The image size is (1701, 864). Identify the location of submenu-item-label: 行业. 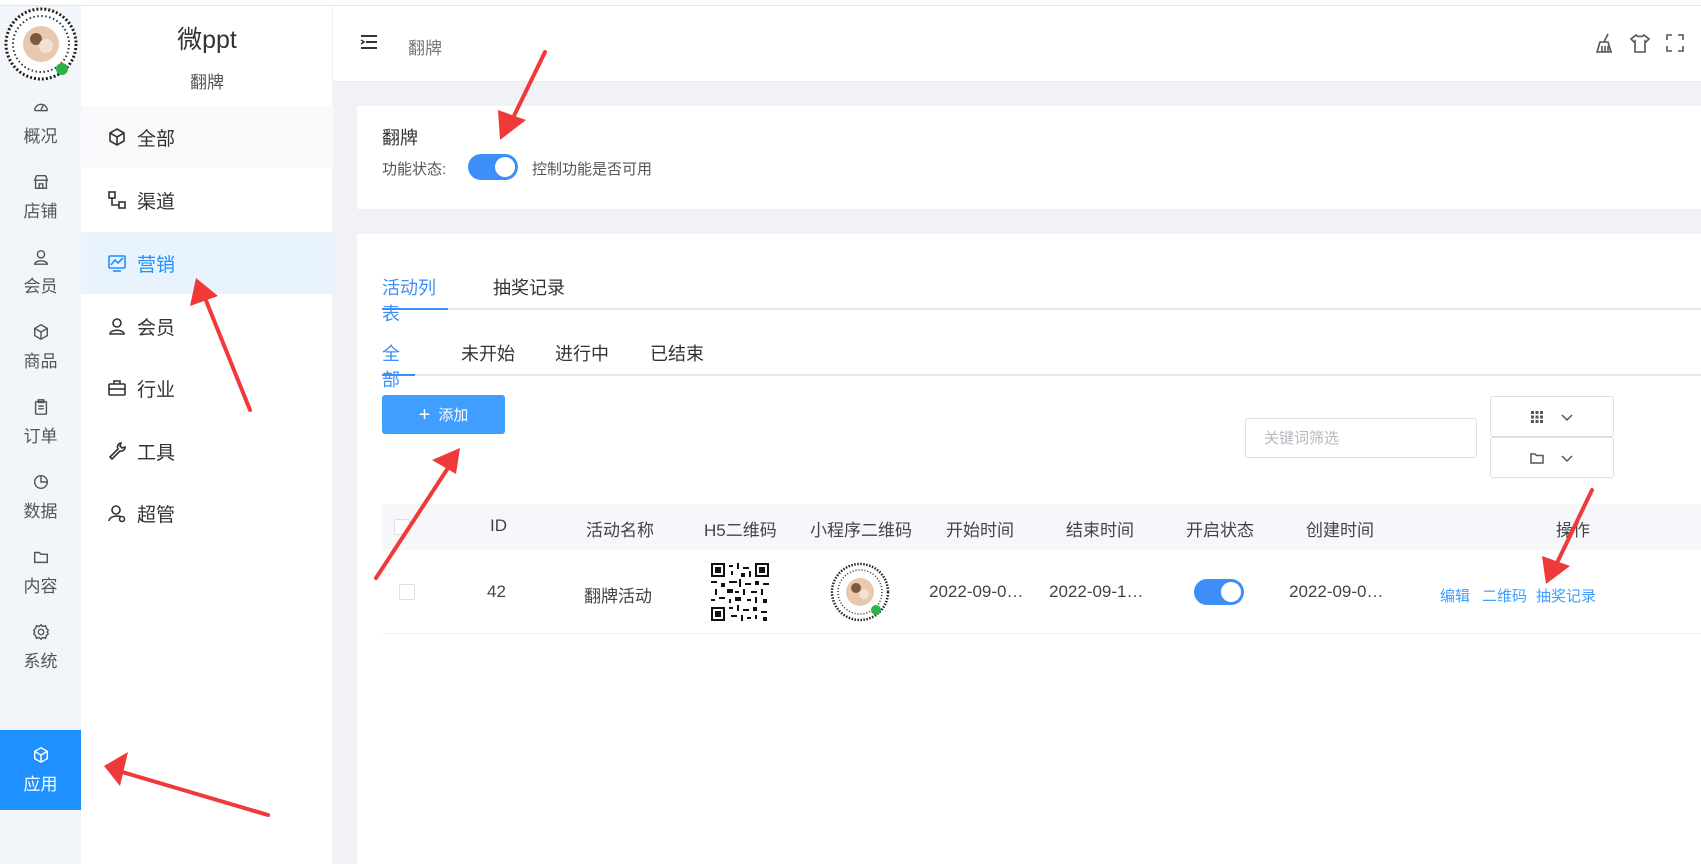
(156, 390).